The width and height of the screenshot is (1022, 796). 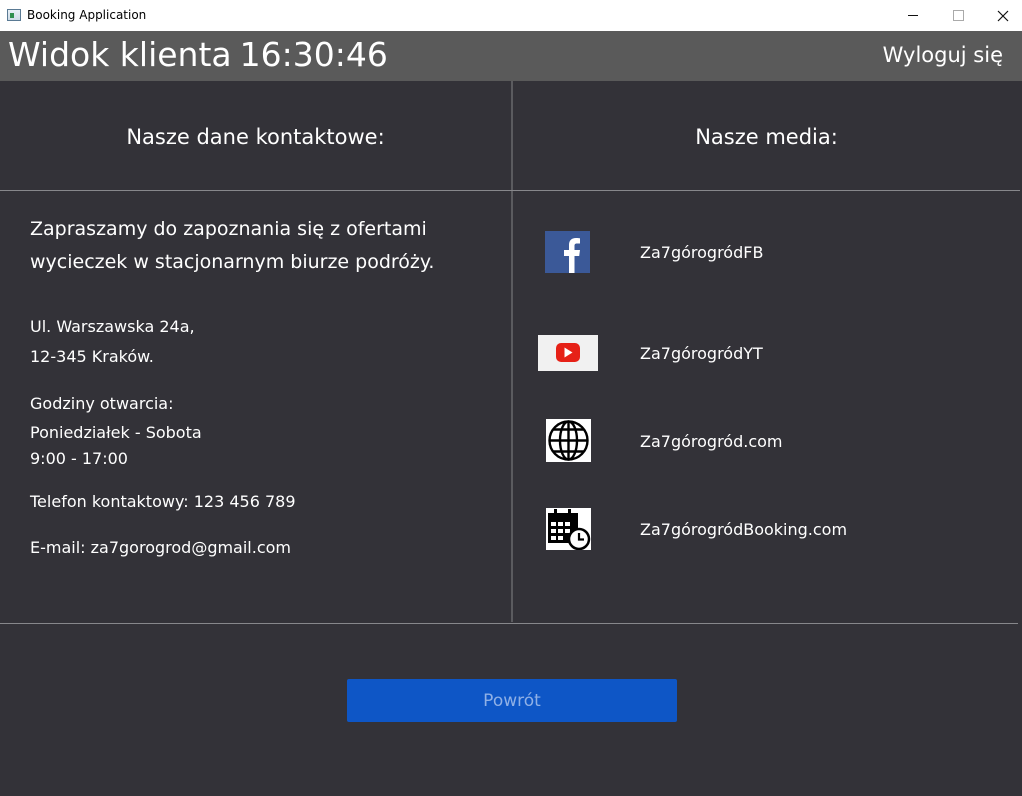 I want to click on close-icon, so click(x=1003, y=15).